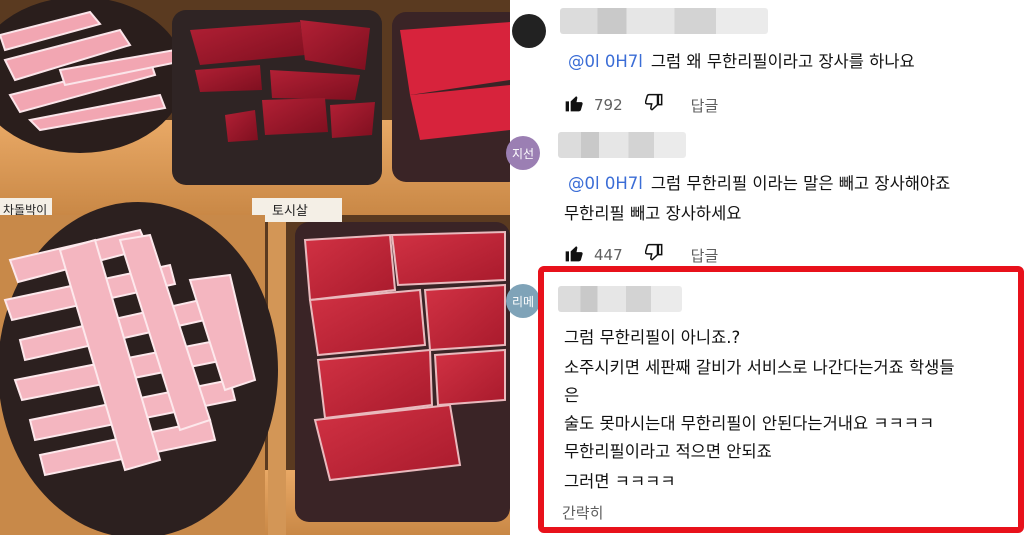 The height and width of the screenshot is (535, 1024). I want to click on avatar, so click(529, 31).